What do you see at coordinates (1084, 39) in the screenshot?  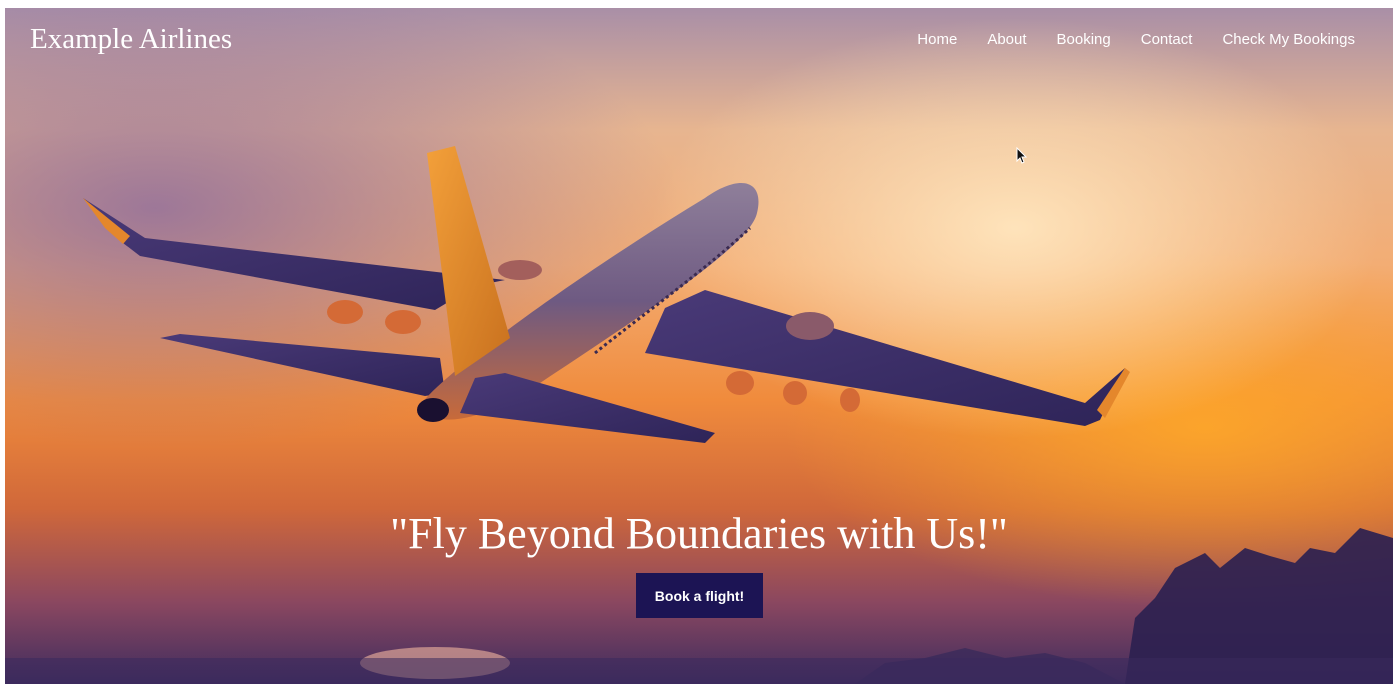 I see `nav-link-booking: Booking` at bounding box center [1084, 39].